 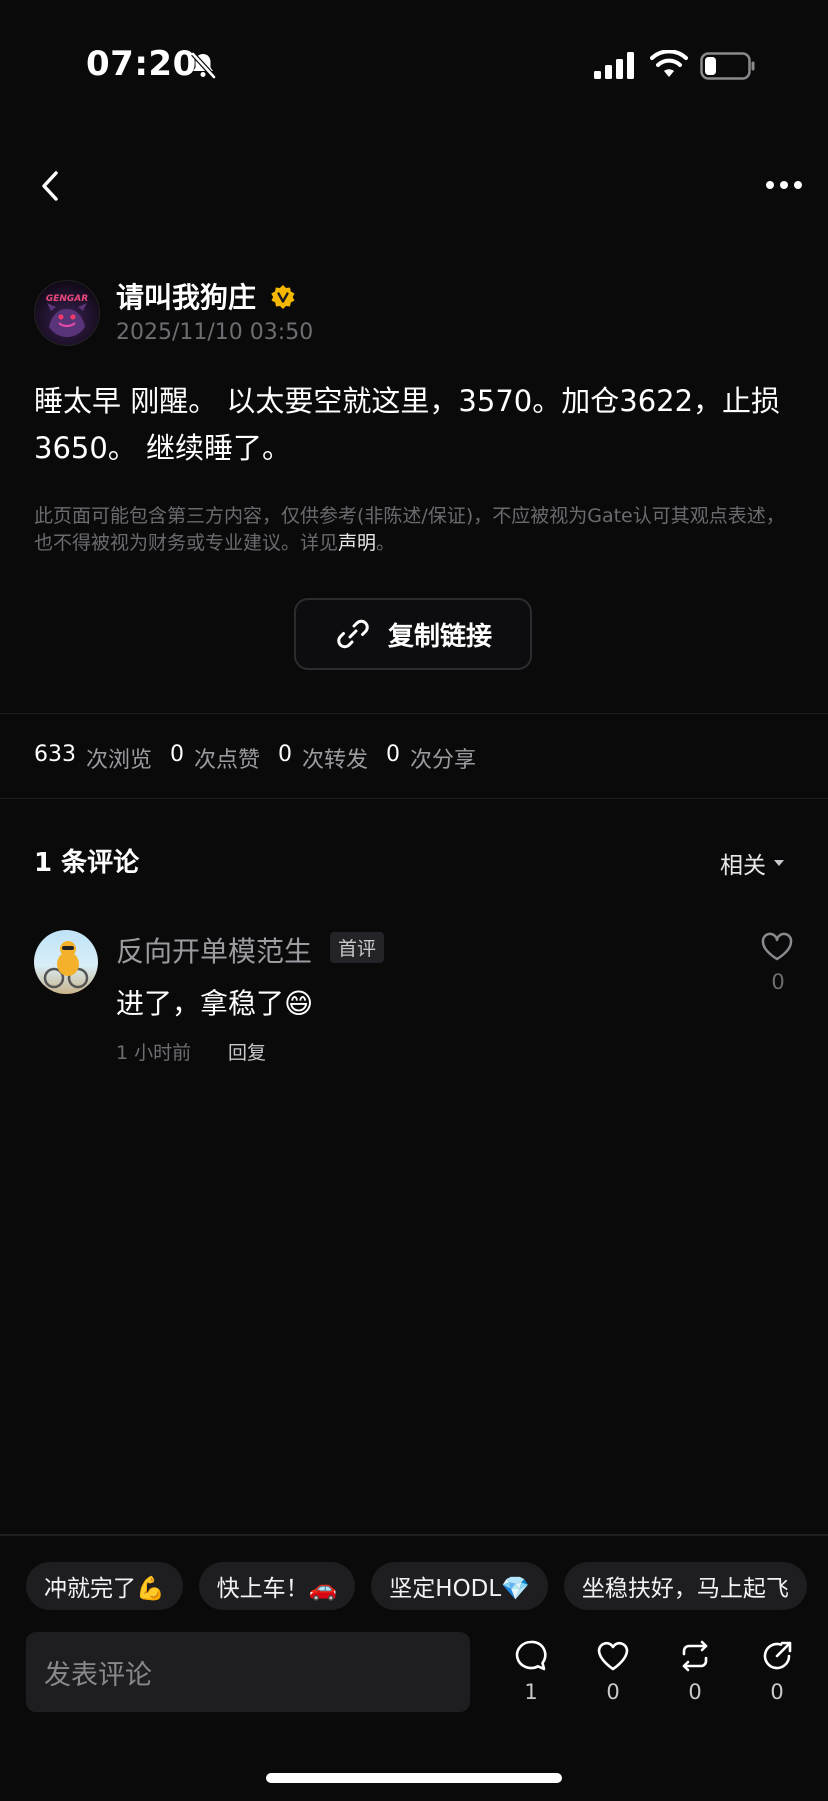 What do you see at coordinates (264, 758) in the screenshot?
I see `post-stats: 633 次浏览 0 次点赞 0 次转发 0 次分享` at bounding box center [264, 758].